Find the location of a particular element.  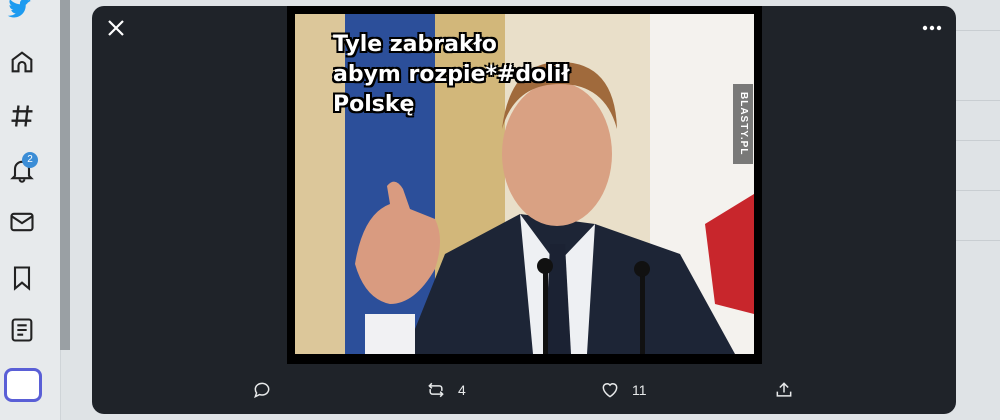

heart-icon is located at coordinates (610, 390).